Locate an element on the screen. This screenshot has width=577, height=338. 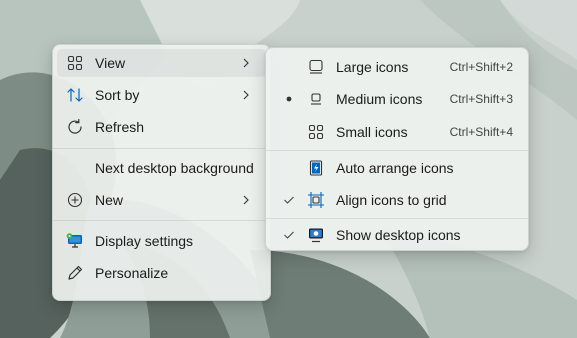
menu-item-next-desktop-background: Next desktop background is located at coordinates (161, 168).